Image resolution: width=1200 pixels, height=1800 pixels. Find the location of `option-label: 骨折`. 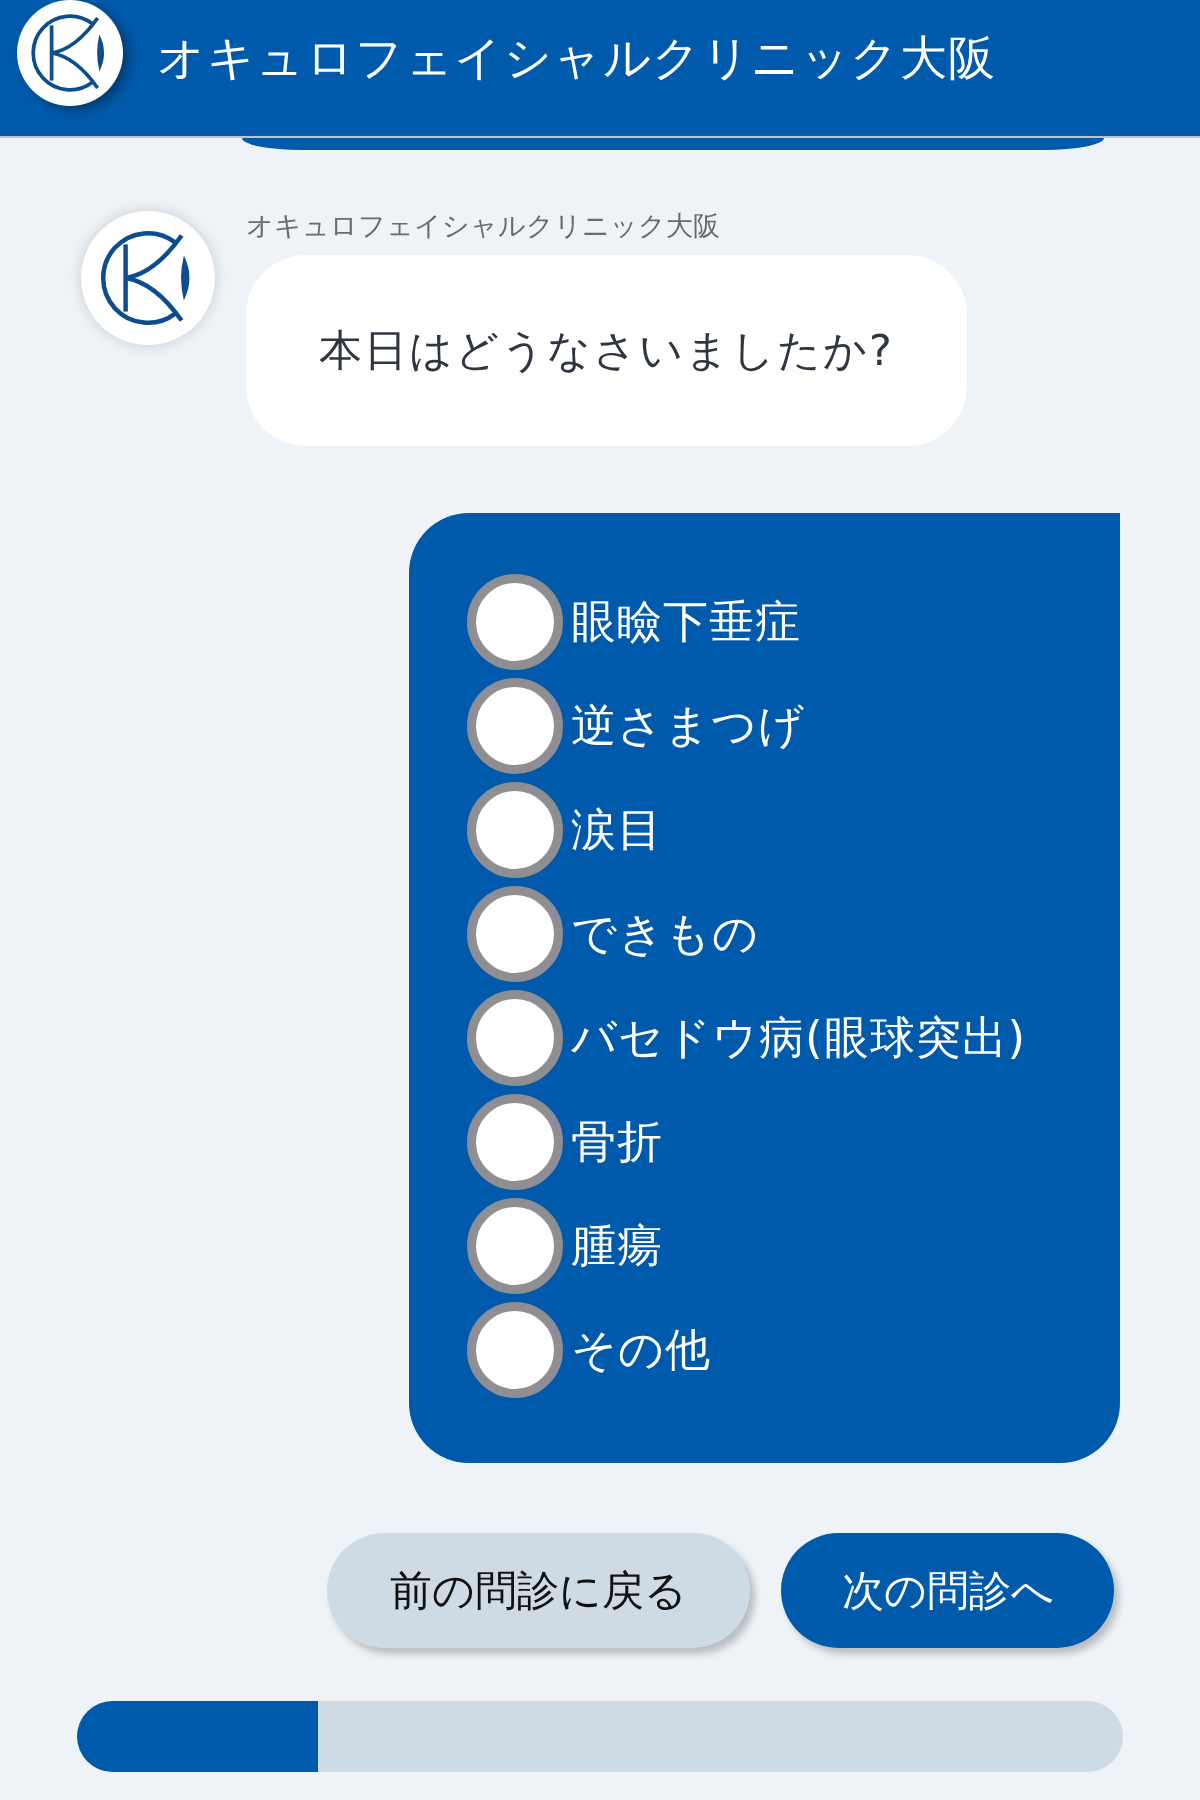

option-label: 骨折 is located at coordinates (617, 1142).